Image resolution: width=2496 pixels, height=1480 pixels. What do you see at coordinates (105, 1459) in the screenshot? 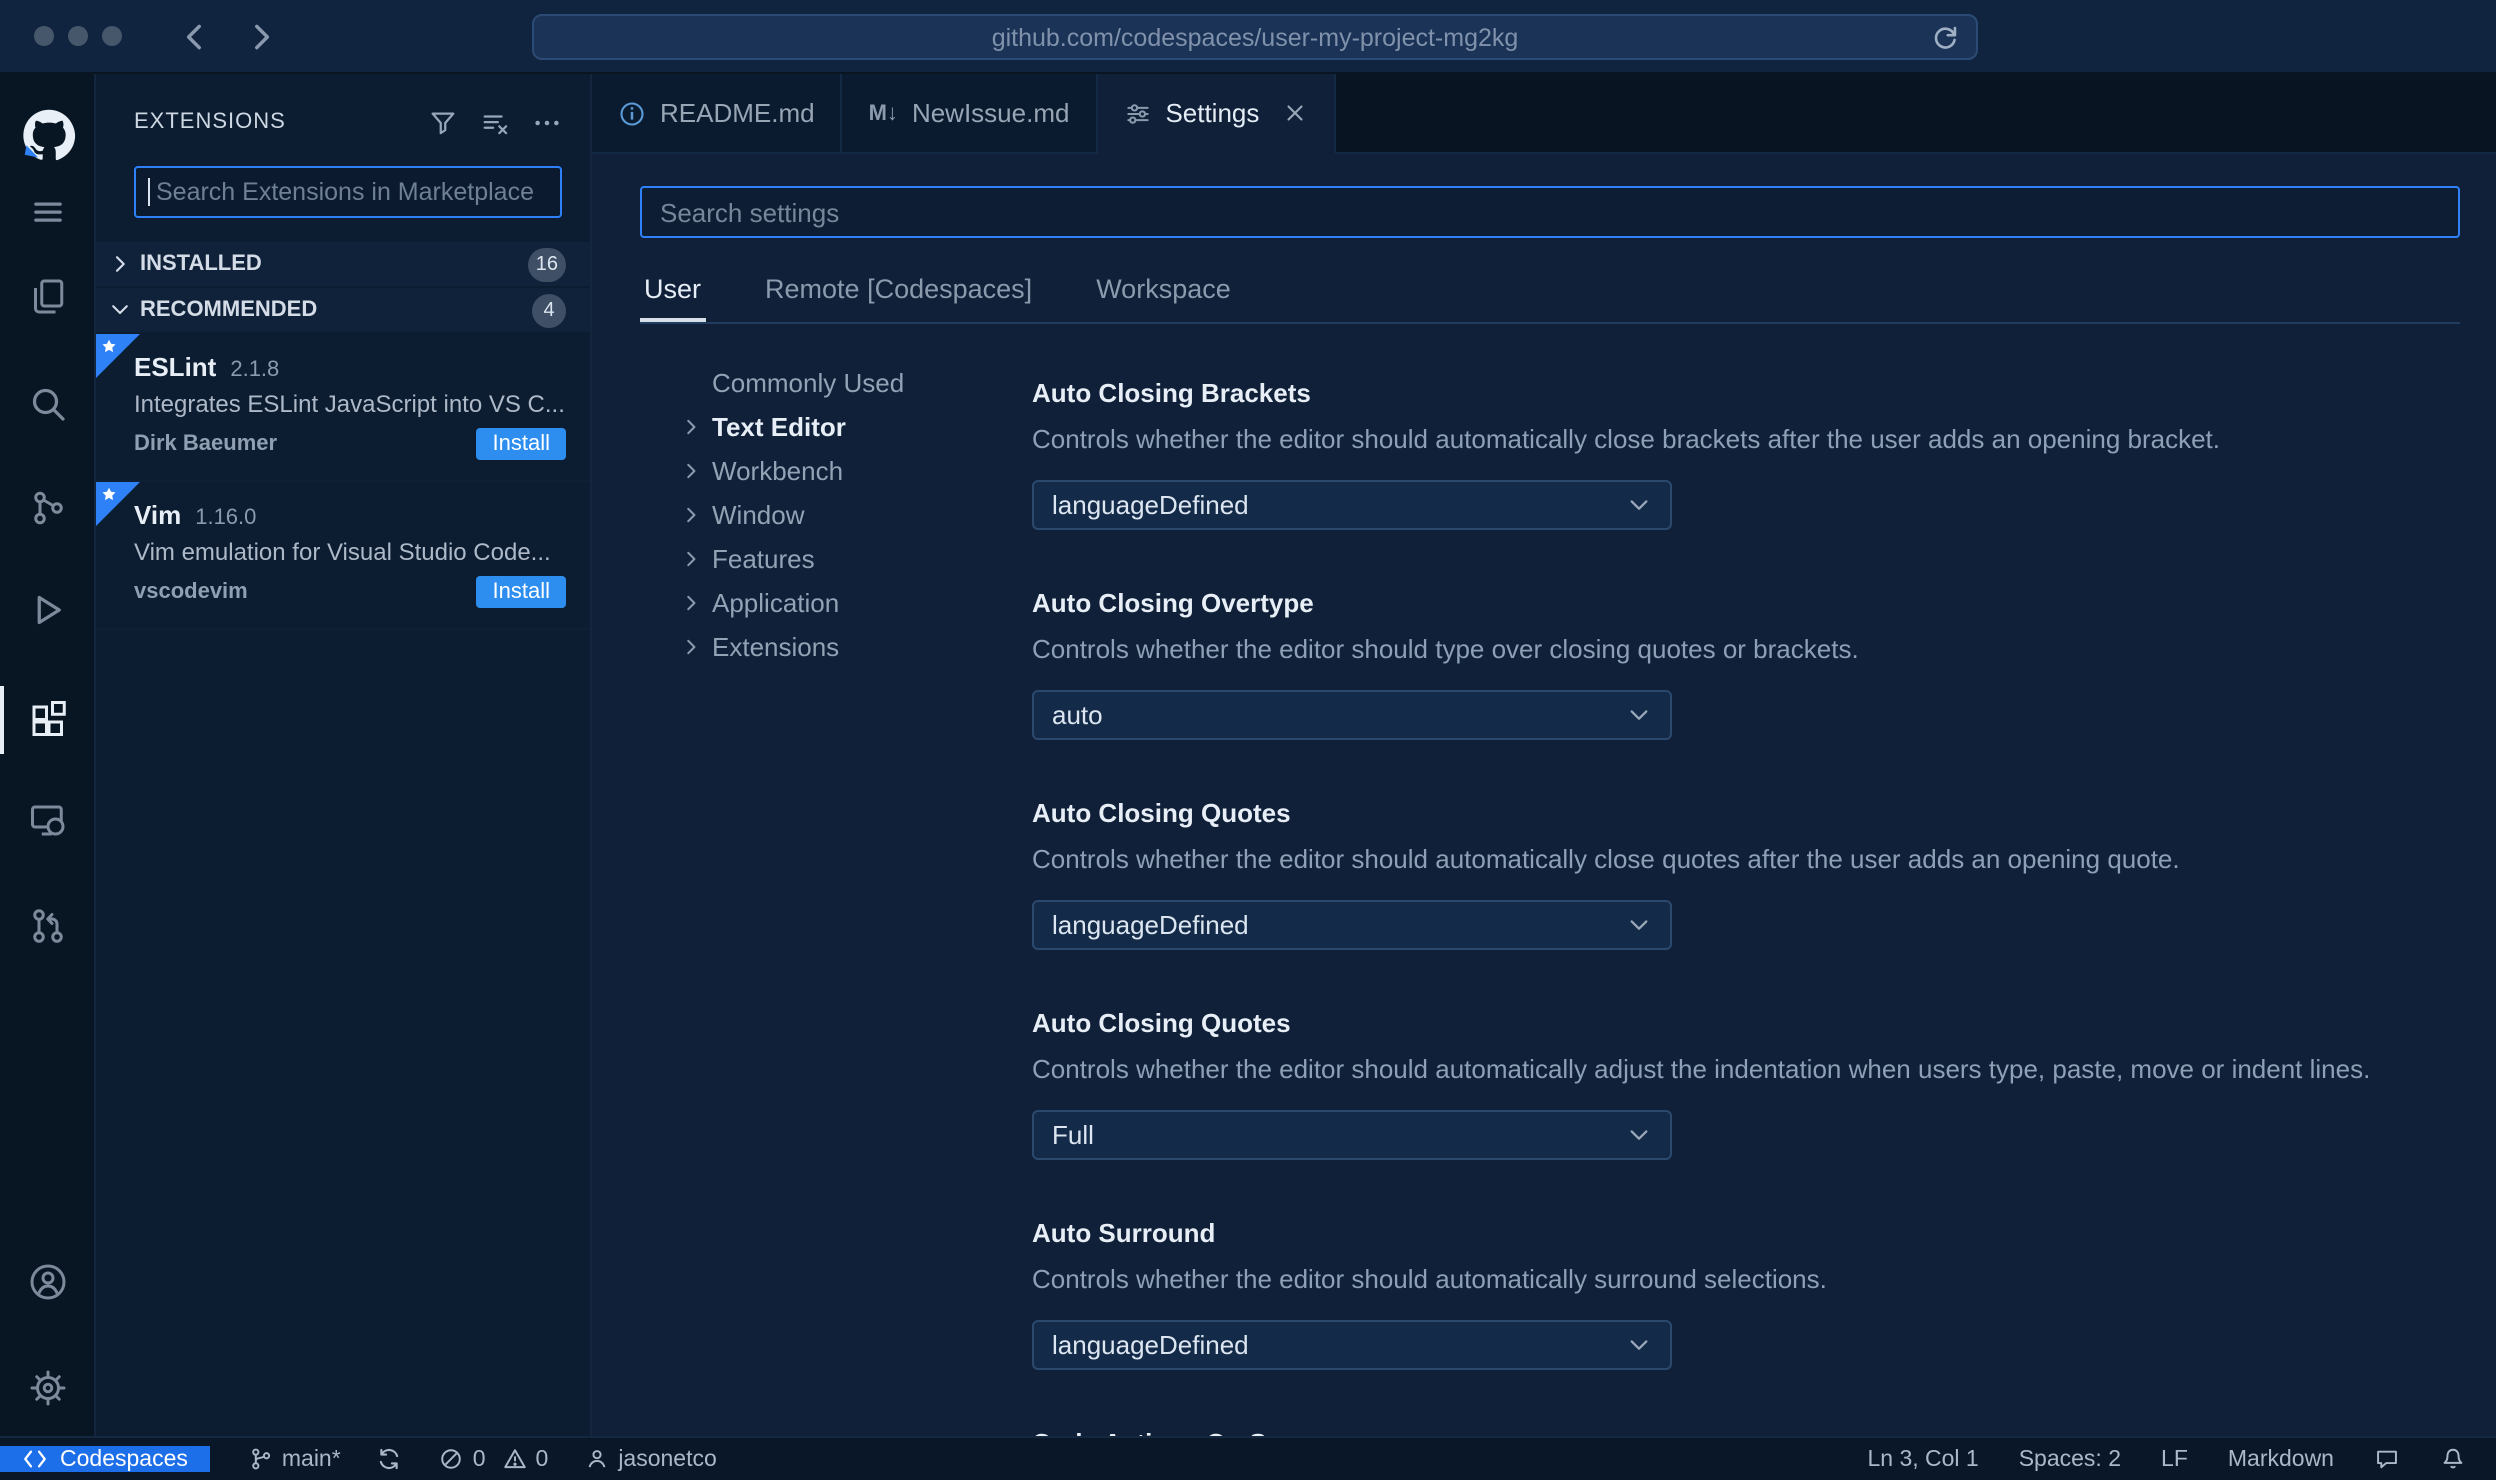
I see `codespaces-button: Codespaces` at bounding box center [105, 1459].